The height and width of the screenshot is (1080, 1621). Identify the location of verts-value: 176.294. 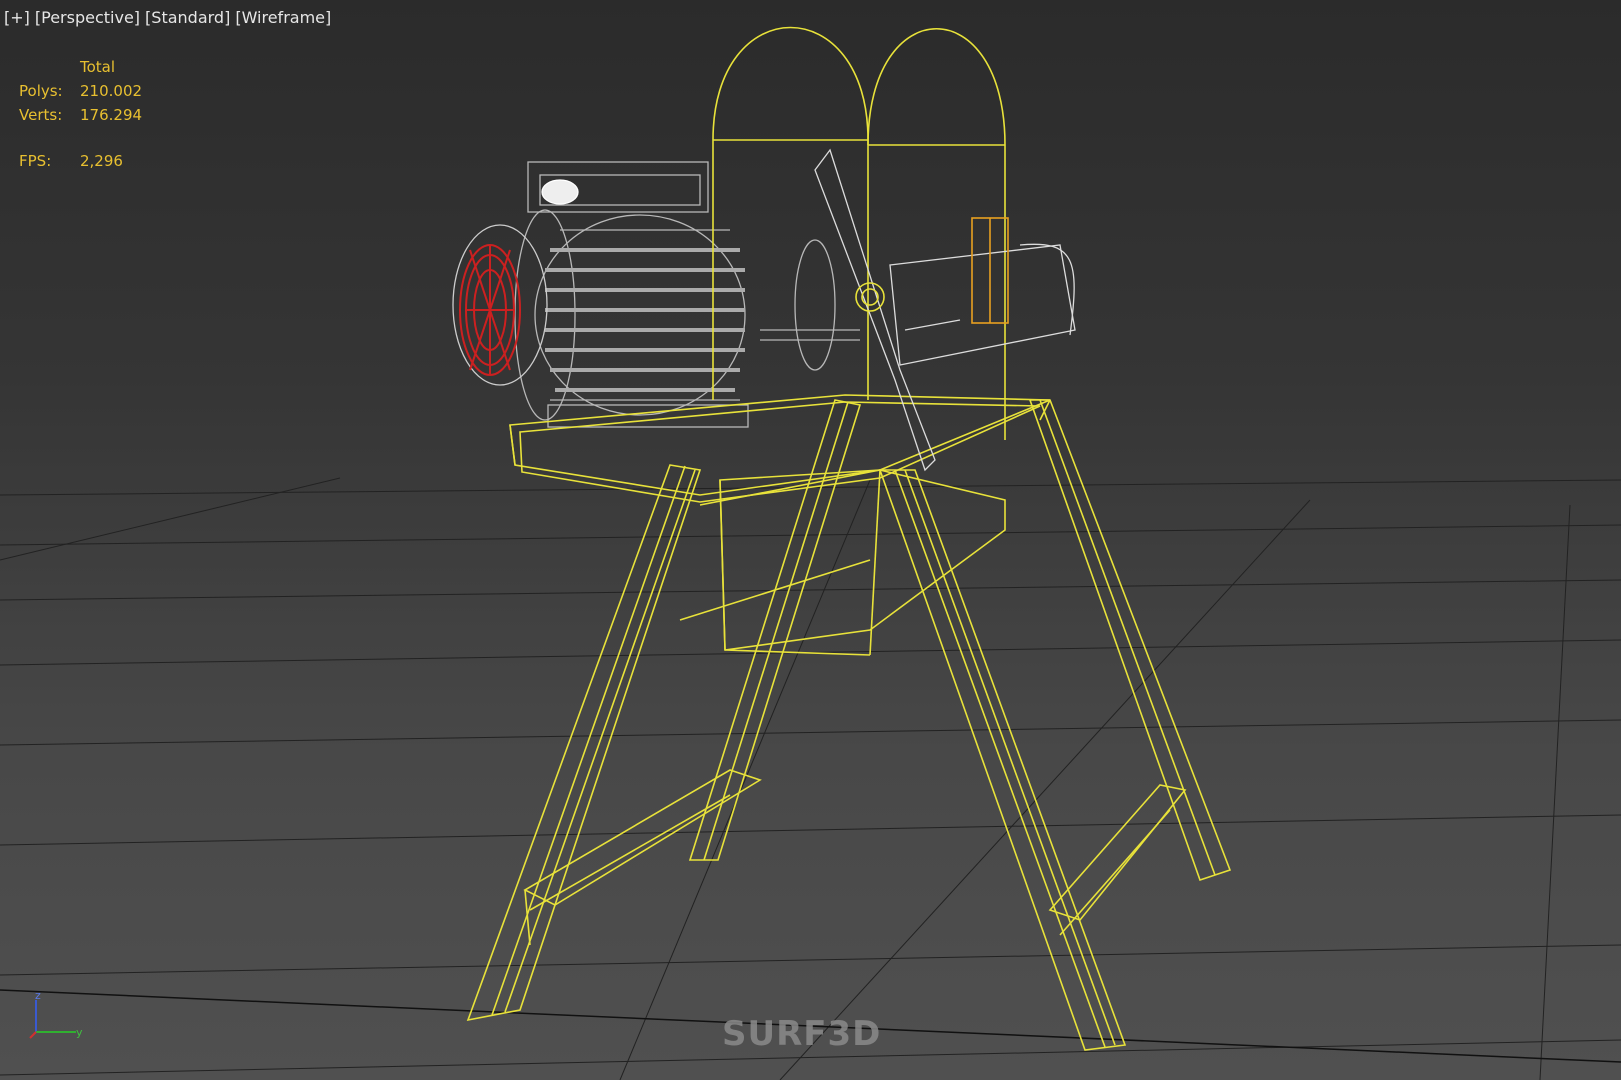
(111, 115).